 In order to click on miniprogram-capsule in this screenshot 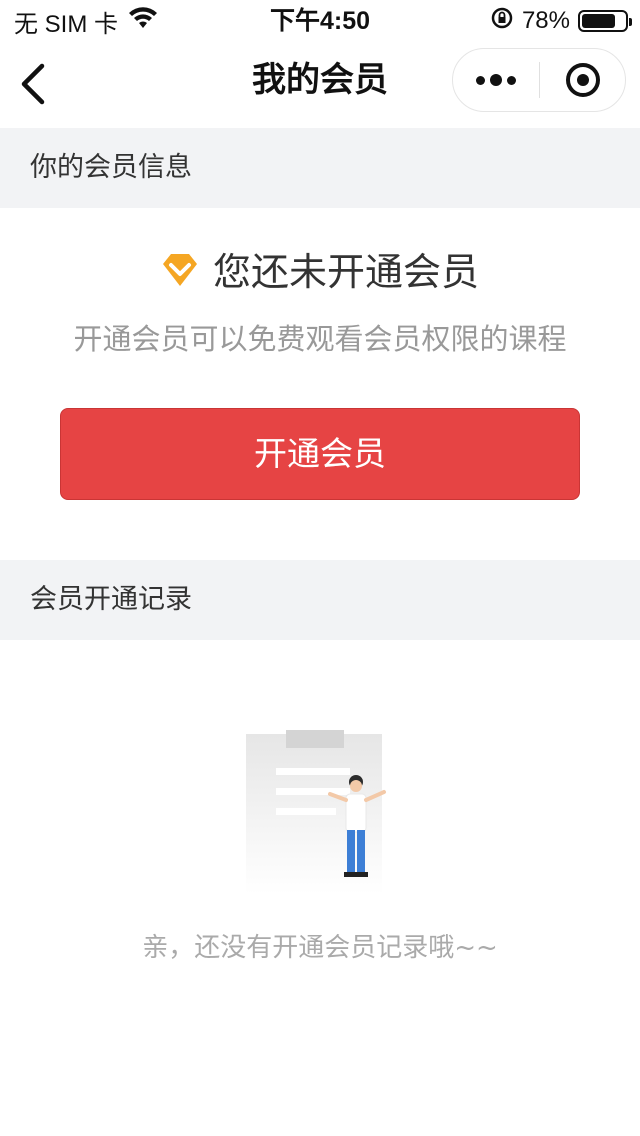, I will do `click(539, 80)`.